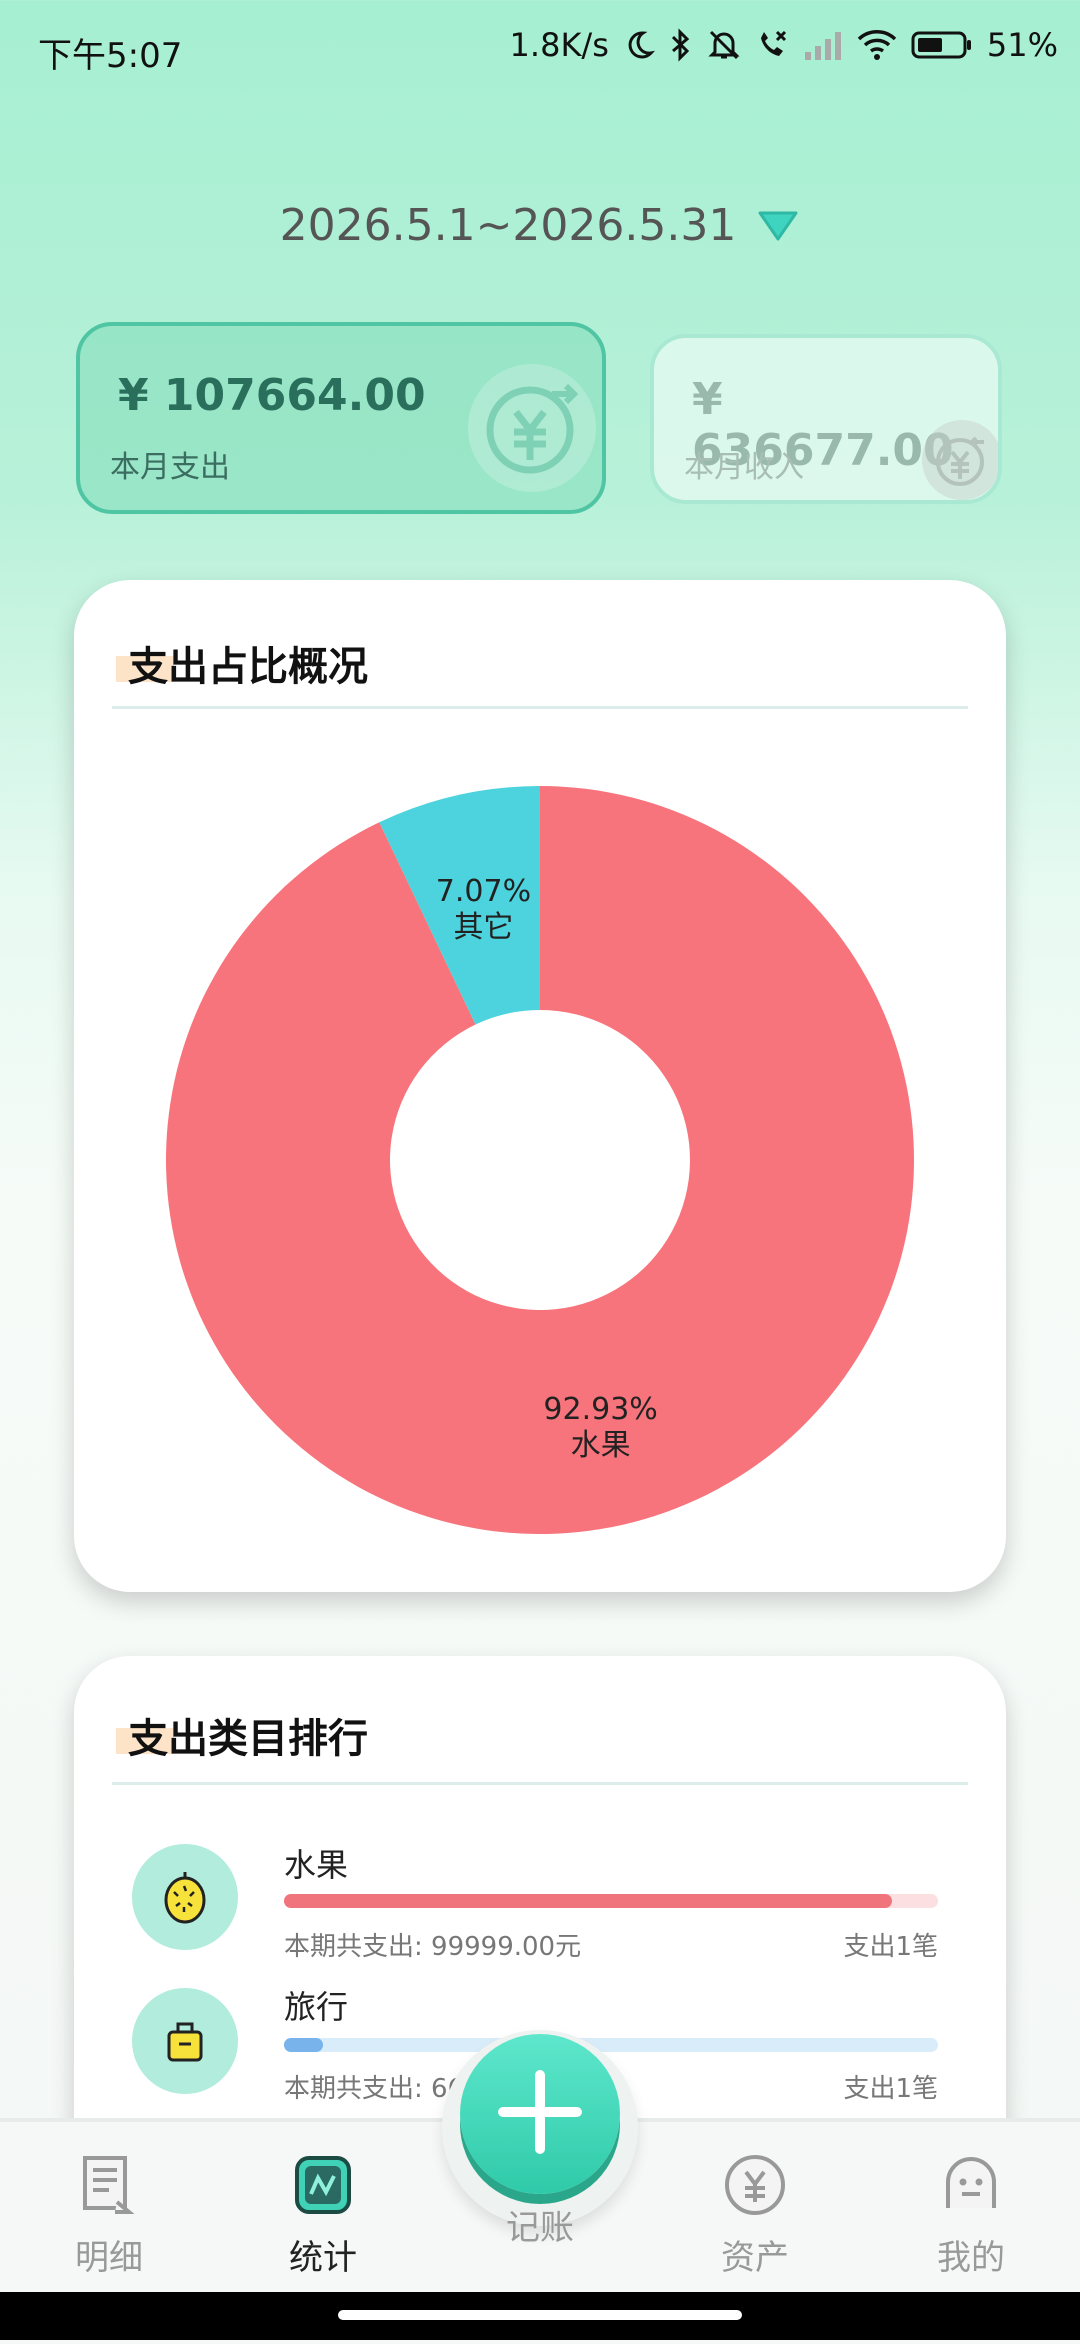 Image resolution: width=1080 pixels, height=2344 pixels. What do you see at coordinates (272, 395) in the screenshot?
I see `expense-amount: ¥ 107664.00` at bounding box center [272, 395].